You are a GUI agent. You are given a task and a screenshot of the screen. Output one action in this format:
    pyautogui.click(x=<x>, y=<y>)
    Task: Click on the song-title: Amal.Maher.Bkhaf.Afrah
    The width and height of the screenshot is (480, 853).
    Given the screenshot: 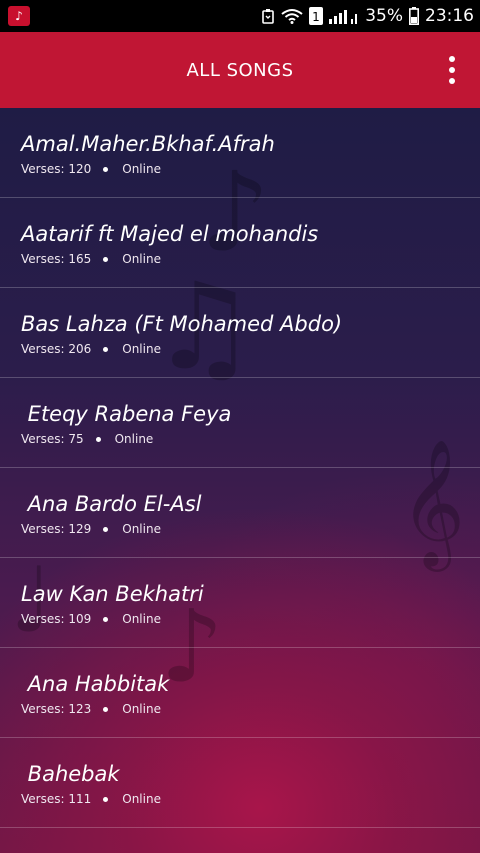 What is the action you would take?
    pyautogui.click(x=148, y=144)
    